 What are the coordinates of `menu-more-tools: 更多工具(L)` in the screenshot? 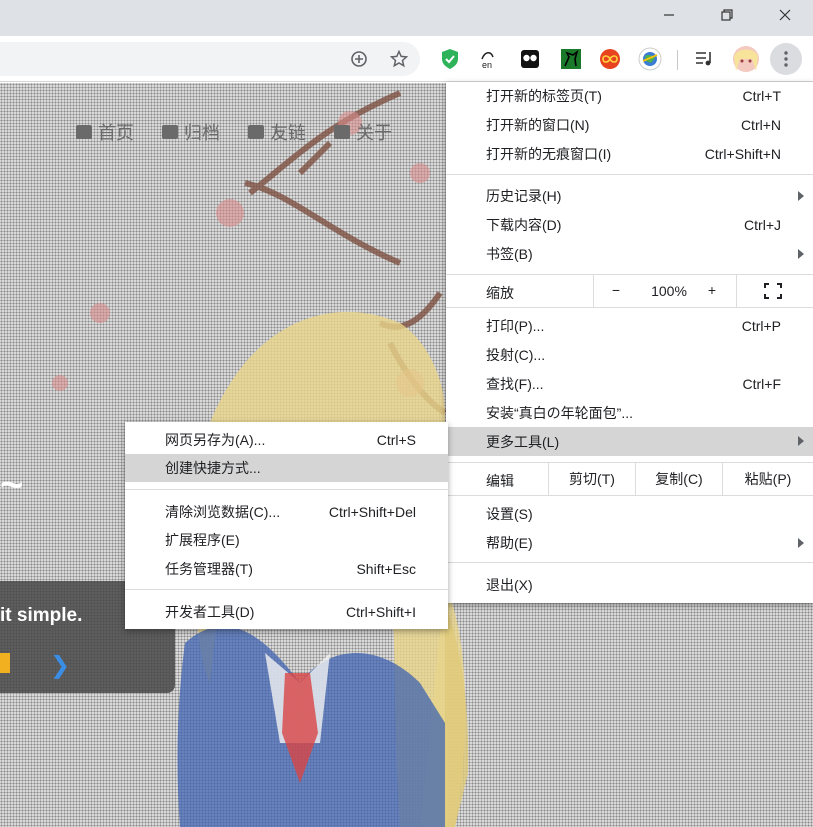 It's located at (629, 441).